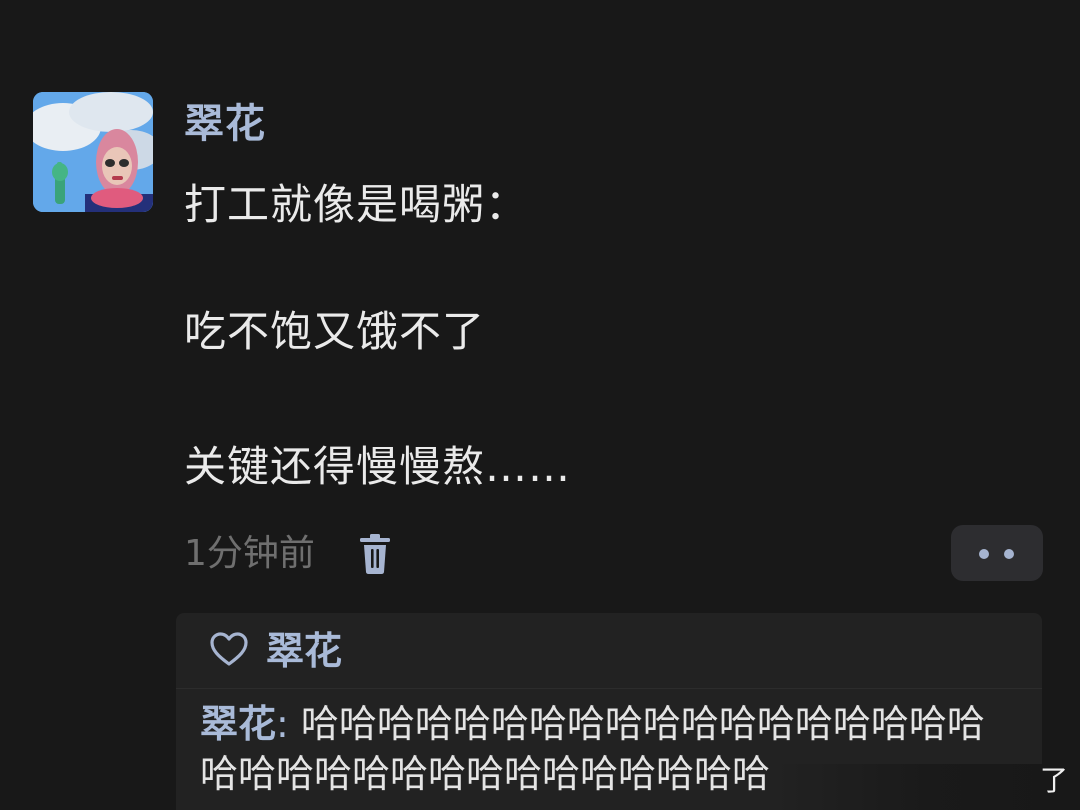 Image resolution: width=1080 pixels, height=810 pixels. I want to click on comment-author-name: 翠花, so click(238, 724).